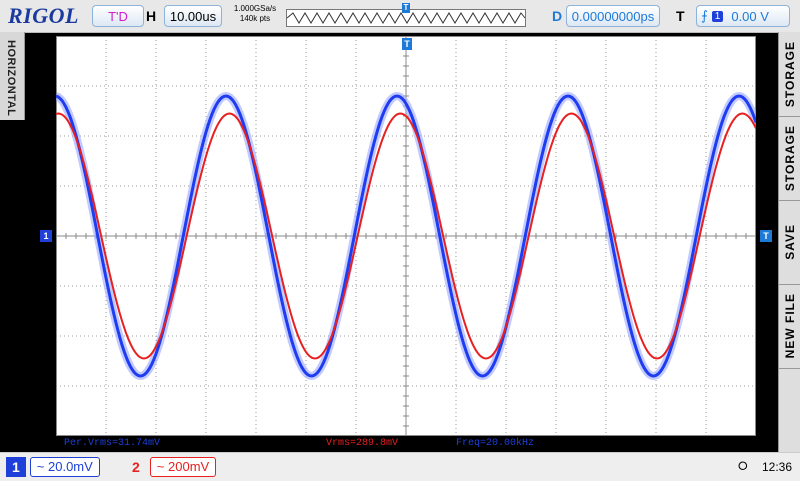 The image size is (800, 481). What do you see at coordinates (495, 443) in the screenshot?
I see `freq-measurement: Freq=20.00kHz` at bounding box center [495, 443].